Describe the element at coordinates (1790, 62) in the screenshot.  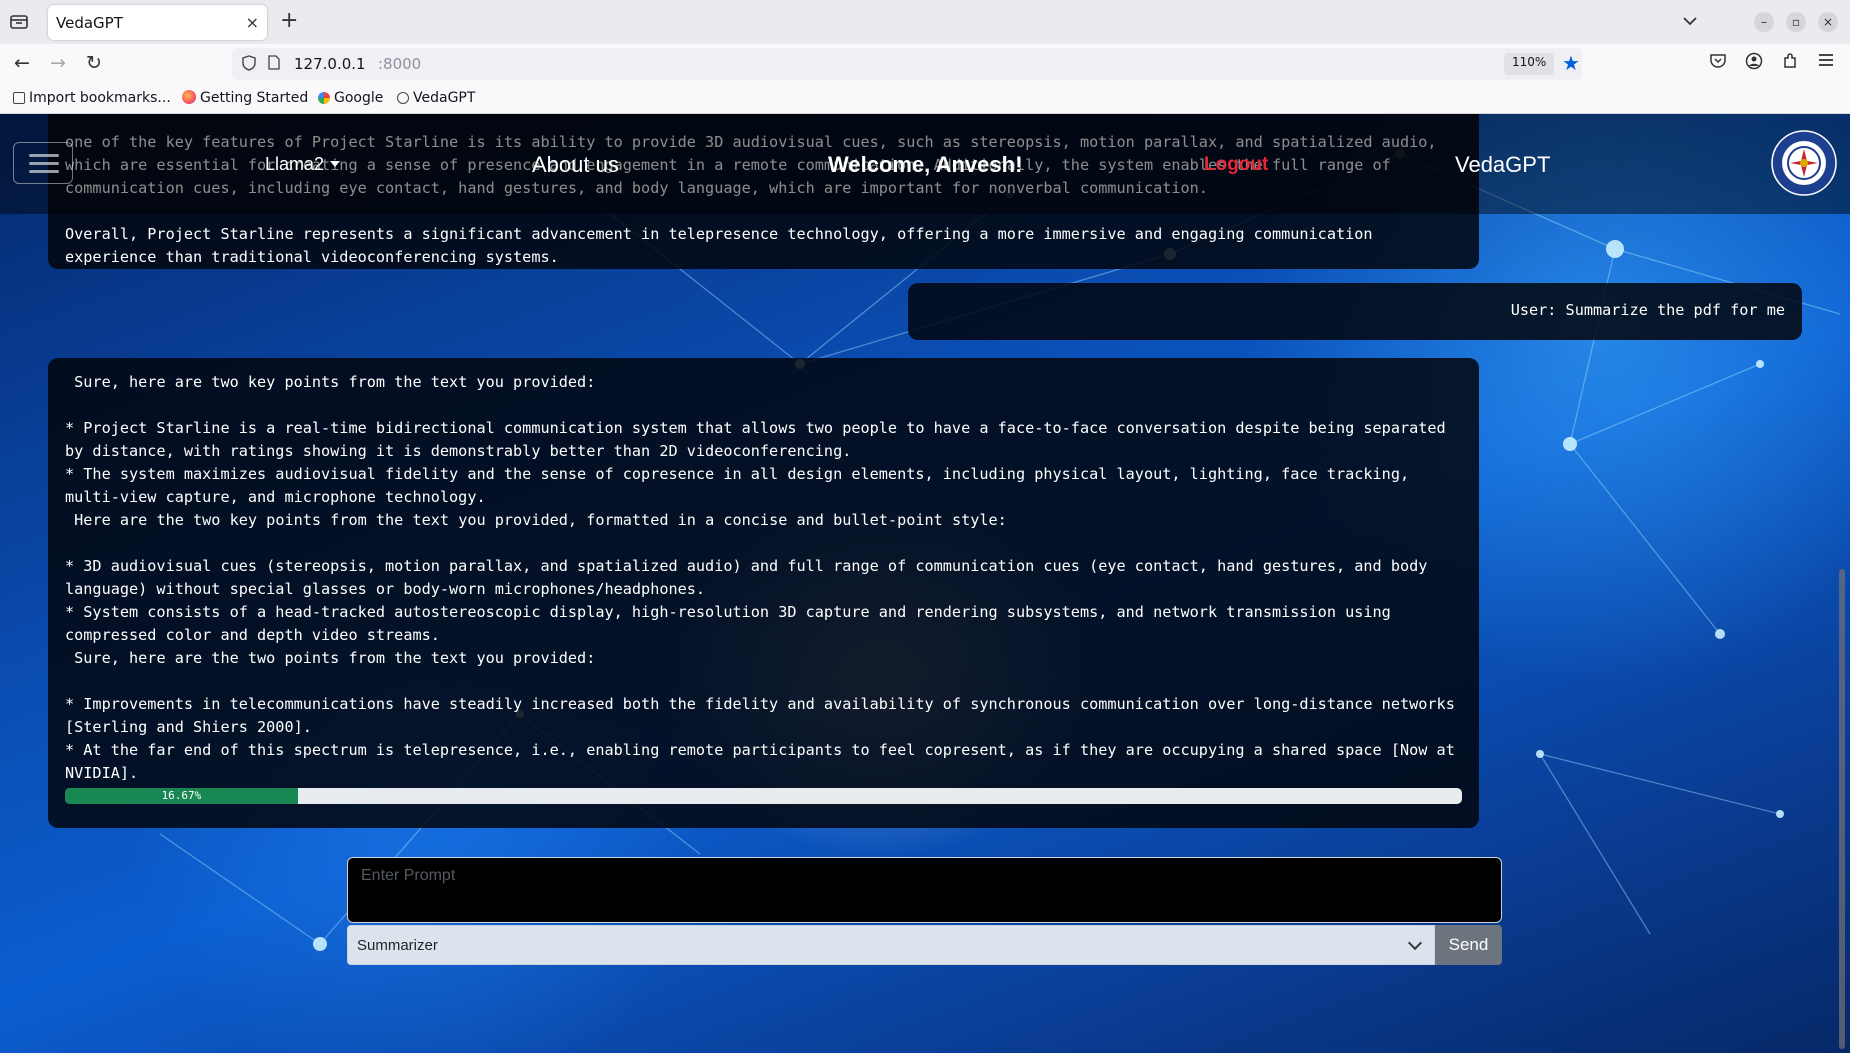
I see `extensions-icon` at that location.